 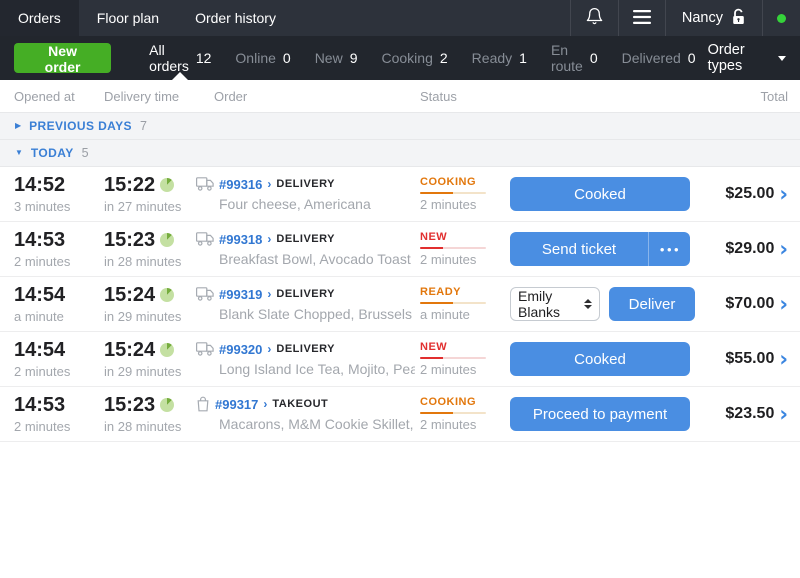 What do you see at coordinates (400, 153) in the screenshot?
I see `section-today: ▼ TODAY 5` at bounding box center [400, 153].